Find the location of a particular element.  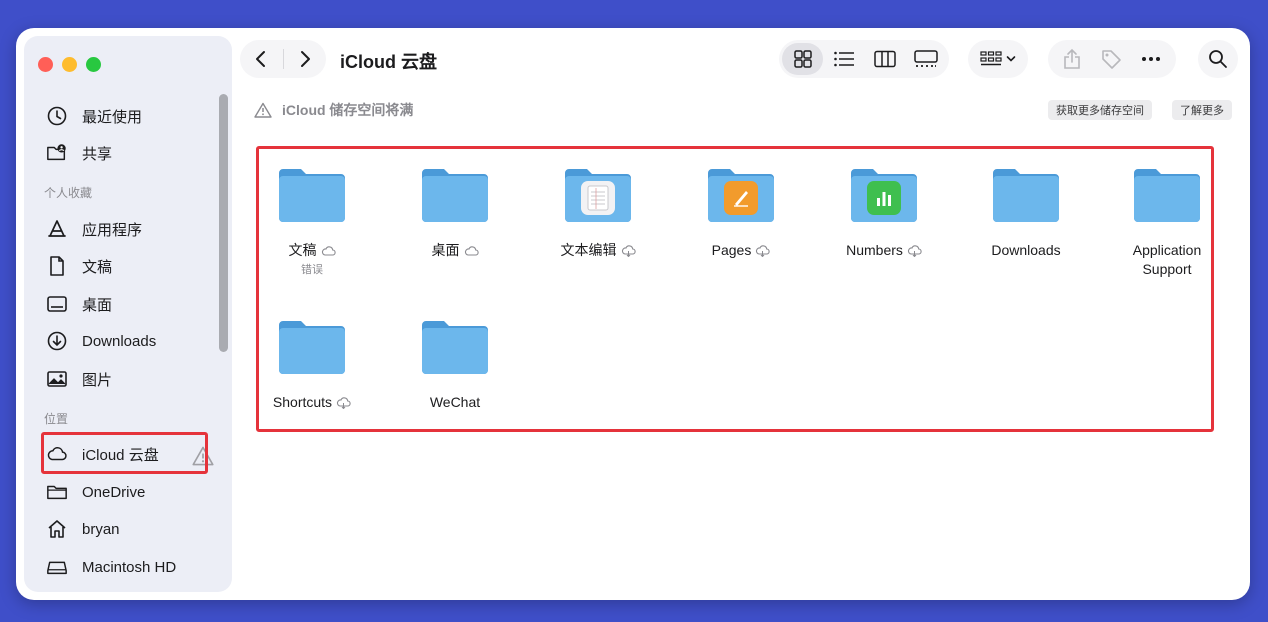

tag-button is located at coordinates (1111, 59).